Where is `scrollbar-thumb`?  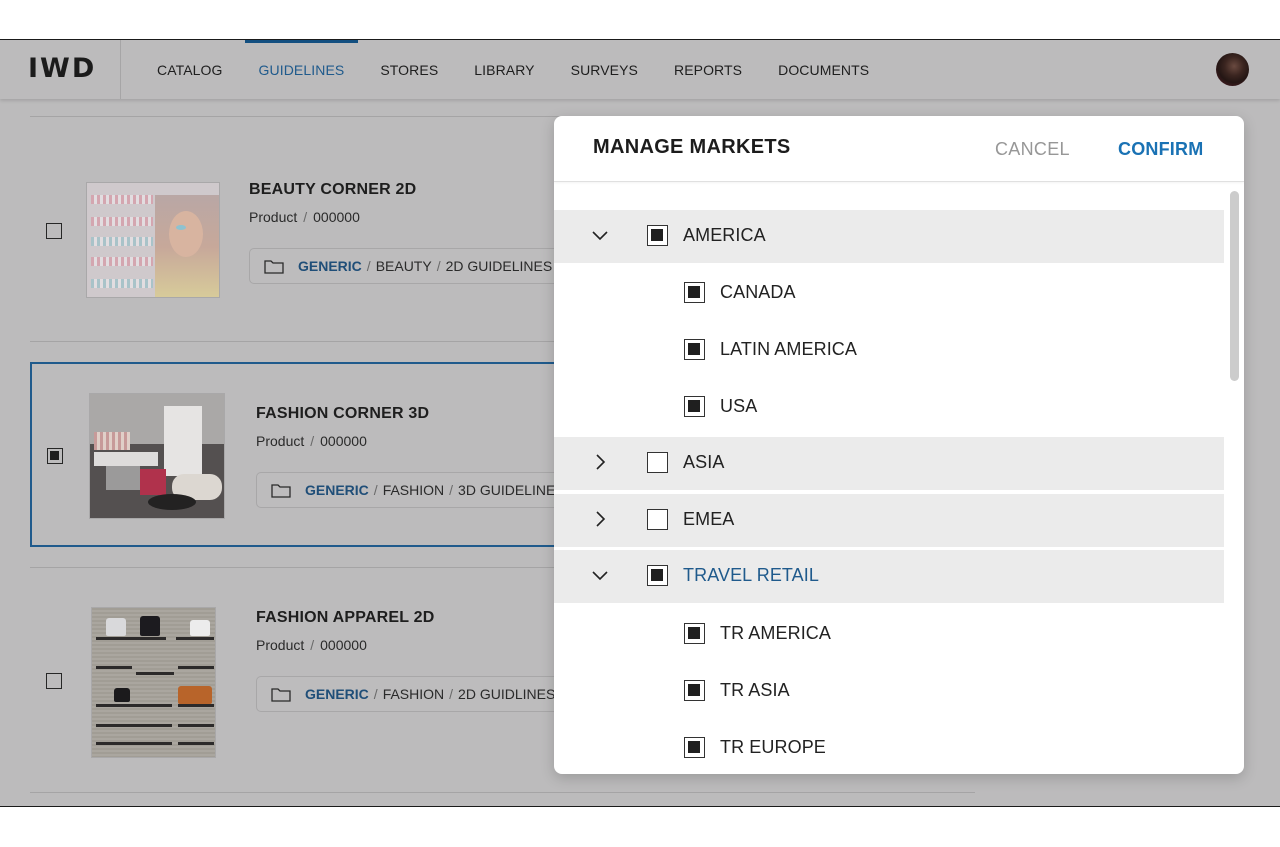
scrollbar-thumb is located at coordinates (1234, 286).